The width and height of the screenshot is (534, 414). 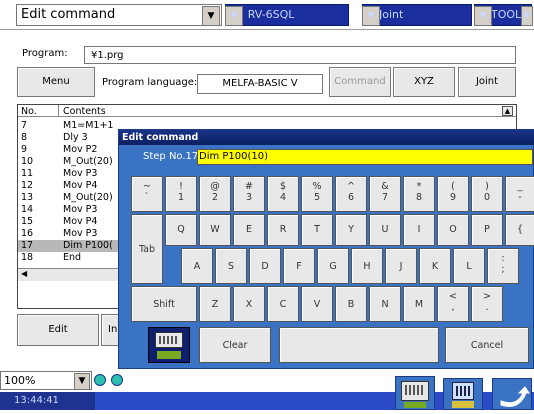 I want to click on scroll-left-icon: ◀, so click(x=24, y=273).